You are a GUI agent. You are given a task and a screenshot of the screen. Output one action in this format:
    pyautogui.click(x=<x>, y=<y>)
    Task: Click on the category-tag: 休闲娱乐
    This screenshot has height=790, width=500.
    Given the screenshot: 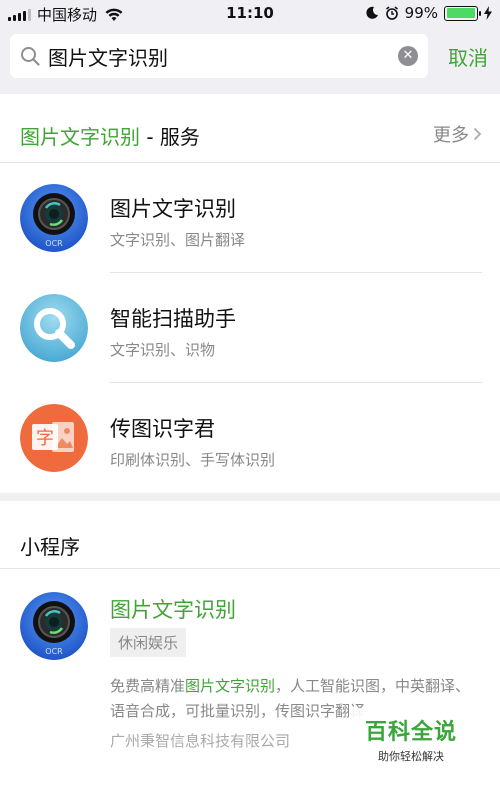 What is the action you would take?
    pyautogui.click(x=148, y=642)
    